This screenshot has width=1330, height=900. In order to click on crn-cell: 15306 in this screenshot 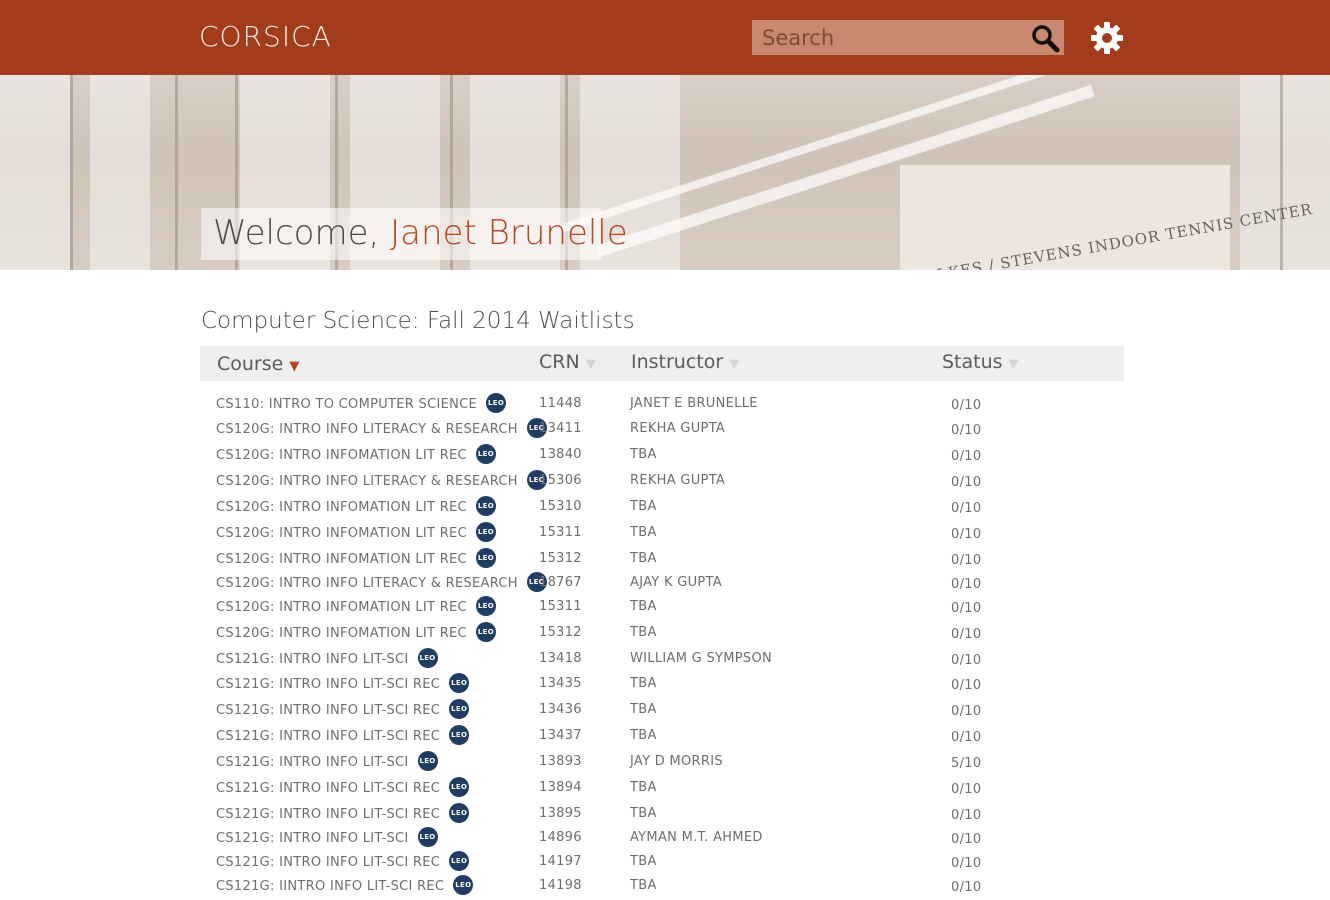, I will do `click(560, 480)`.